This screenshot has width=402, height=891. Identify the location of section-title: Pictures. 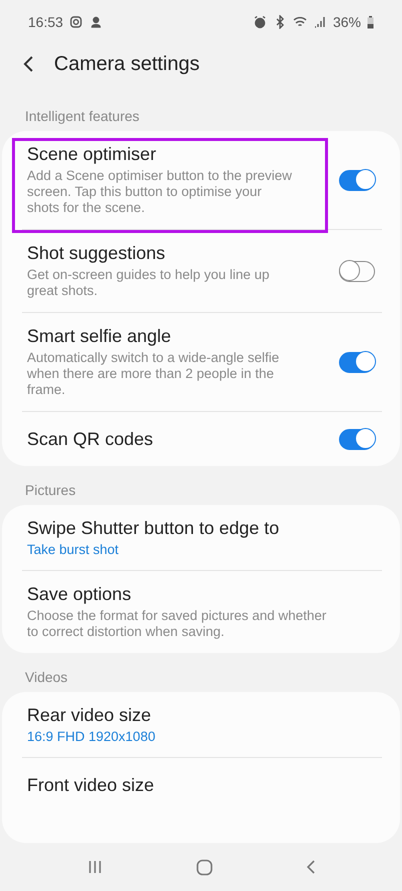
(50, 490).